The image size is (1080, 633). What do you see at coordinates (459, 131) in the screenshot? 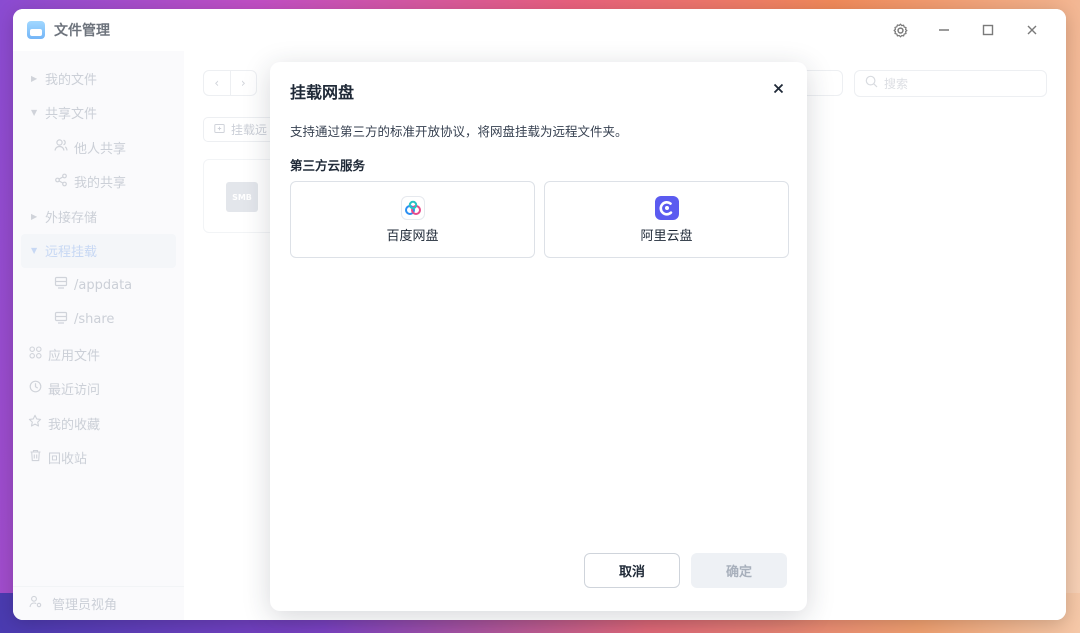
I see `dialog-description: 支持通过第三方的标准开放协议，将网盘挂载为远程文件夹。` at bounding box center [459, 131].